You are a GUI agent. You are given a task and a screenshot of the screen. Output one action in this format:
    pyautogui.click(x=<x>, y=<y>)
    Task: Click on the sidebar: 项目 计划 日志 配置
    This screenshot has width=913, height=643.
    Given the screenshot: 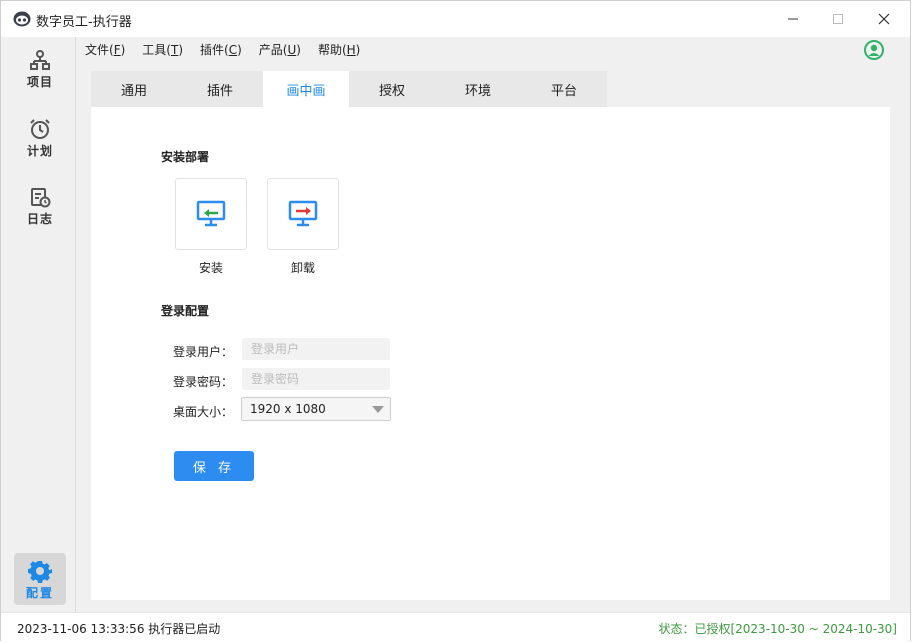 What is the action you would take?
    pyautogui.click(x=40, y=324)
    